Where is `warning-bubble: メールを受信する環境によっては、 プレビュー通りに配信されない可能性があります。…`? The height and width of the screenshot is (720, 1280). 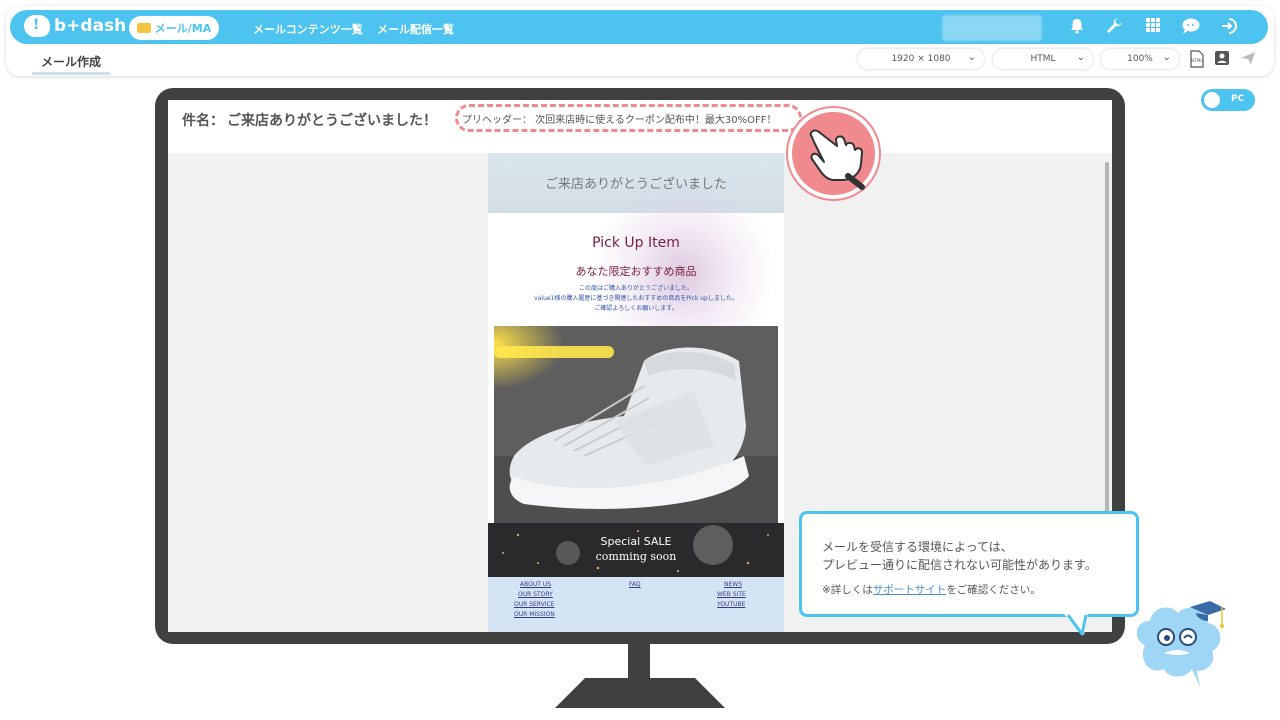 warning-bubble: メールを受信する環境によっては、 プレビュー通りに配信されない可能性があります。… is located at coordinates (969, 564).